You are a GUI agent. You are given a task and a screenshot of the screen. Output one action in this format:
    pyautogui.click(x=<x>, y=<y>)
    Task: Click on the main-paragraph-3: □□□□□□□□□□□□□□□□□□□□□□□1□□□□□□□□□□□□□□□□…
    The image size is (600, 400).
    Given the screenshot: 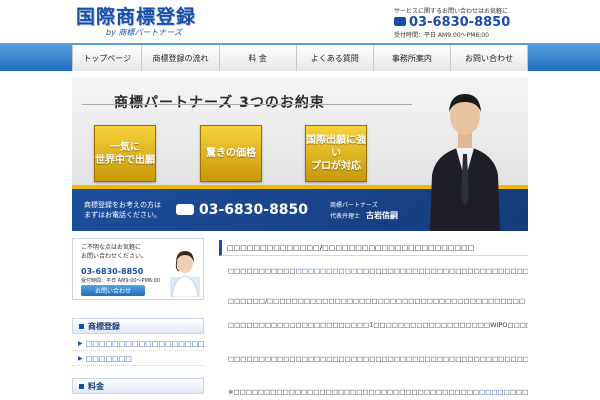 What is the action you would take?
    pyautogui.click(x=378, y=331)
    